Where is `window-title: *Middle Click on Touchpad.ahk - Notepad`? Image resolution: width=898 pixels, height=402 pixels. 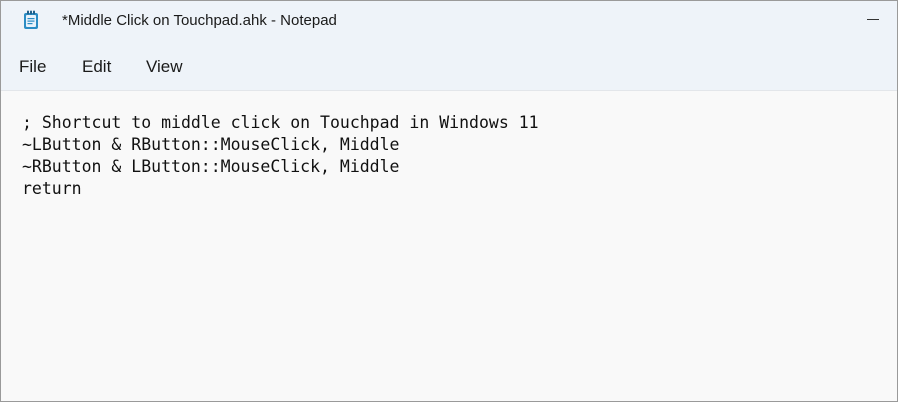
window-title: *Middle Click on Touchpad.ahk - Notepad is located at coordinates (199, 20).